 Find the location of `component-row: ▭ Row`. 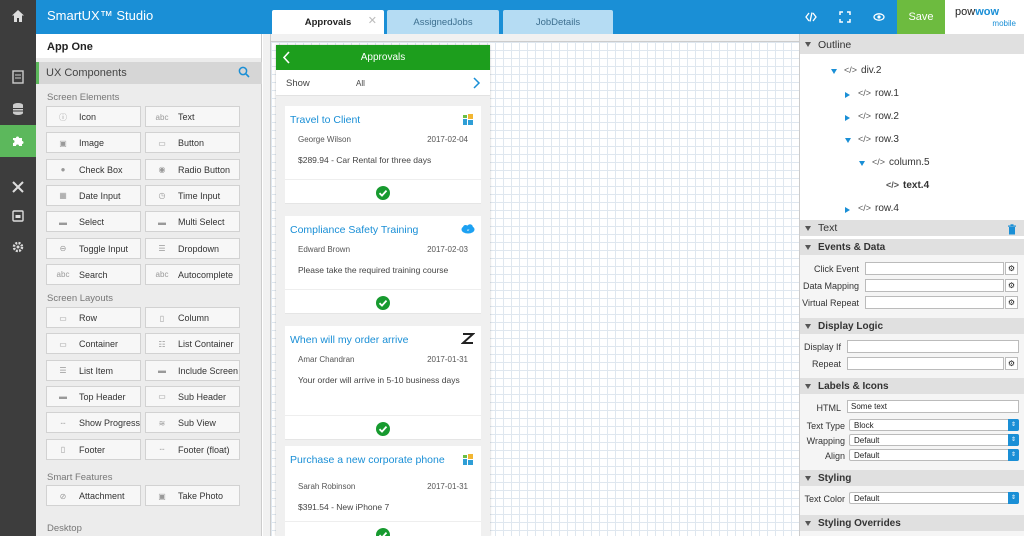

component-row: ▭ Row is located at coordinates (93, 317).